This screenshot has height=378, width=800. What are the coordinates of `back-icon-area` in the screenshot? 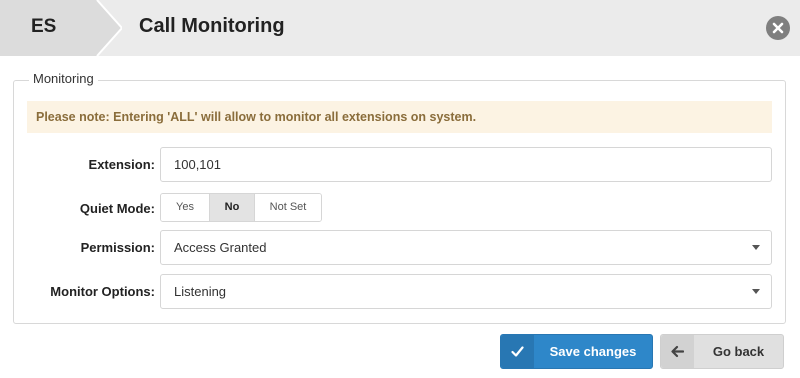 It's located at (677, 351).